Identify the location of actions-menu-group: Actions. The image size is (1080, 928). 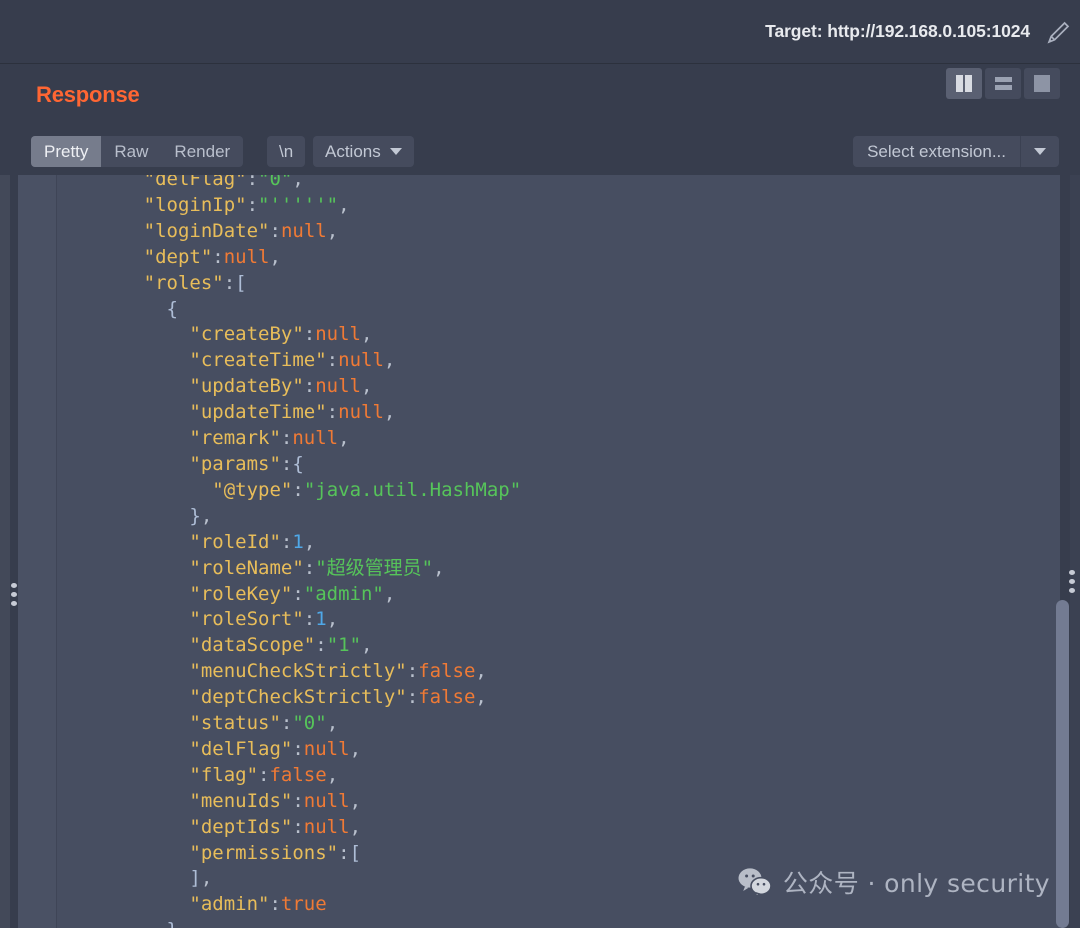
(363, 151).